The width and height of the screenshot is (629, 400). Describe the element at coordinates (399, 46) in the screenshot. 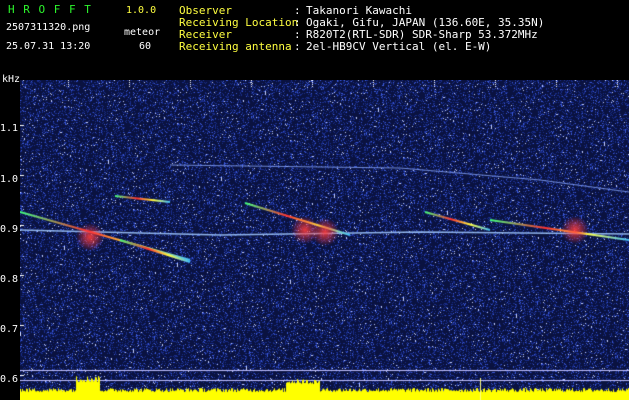

I see `info-value: 2el-HB9CV Vertical (el. E-W)` at that location.